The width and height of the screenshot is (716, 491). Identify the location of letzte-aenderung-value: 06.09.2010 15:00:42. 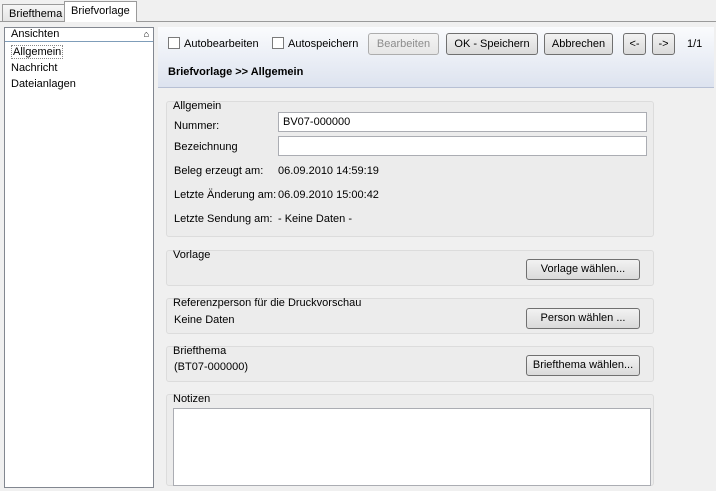
(328, 195).